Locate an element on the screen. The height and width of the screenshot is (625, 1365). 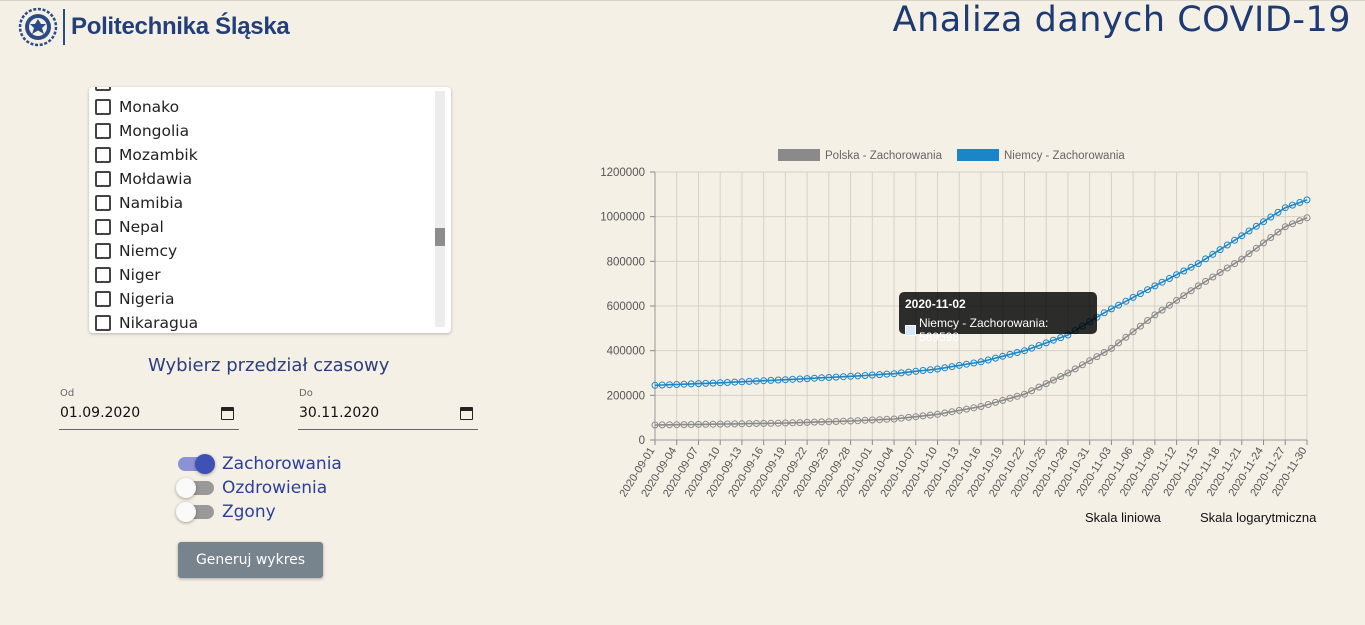
country-label: Namibia is located at coordinates (151, 203).